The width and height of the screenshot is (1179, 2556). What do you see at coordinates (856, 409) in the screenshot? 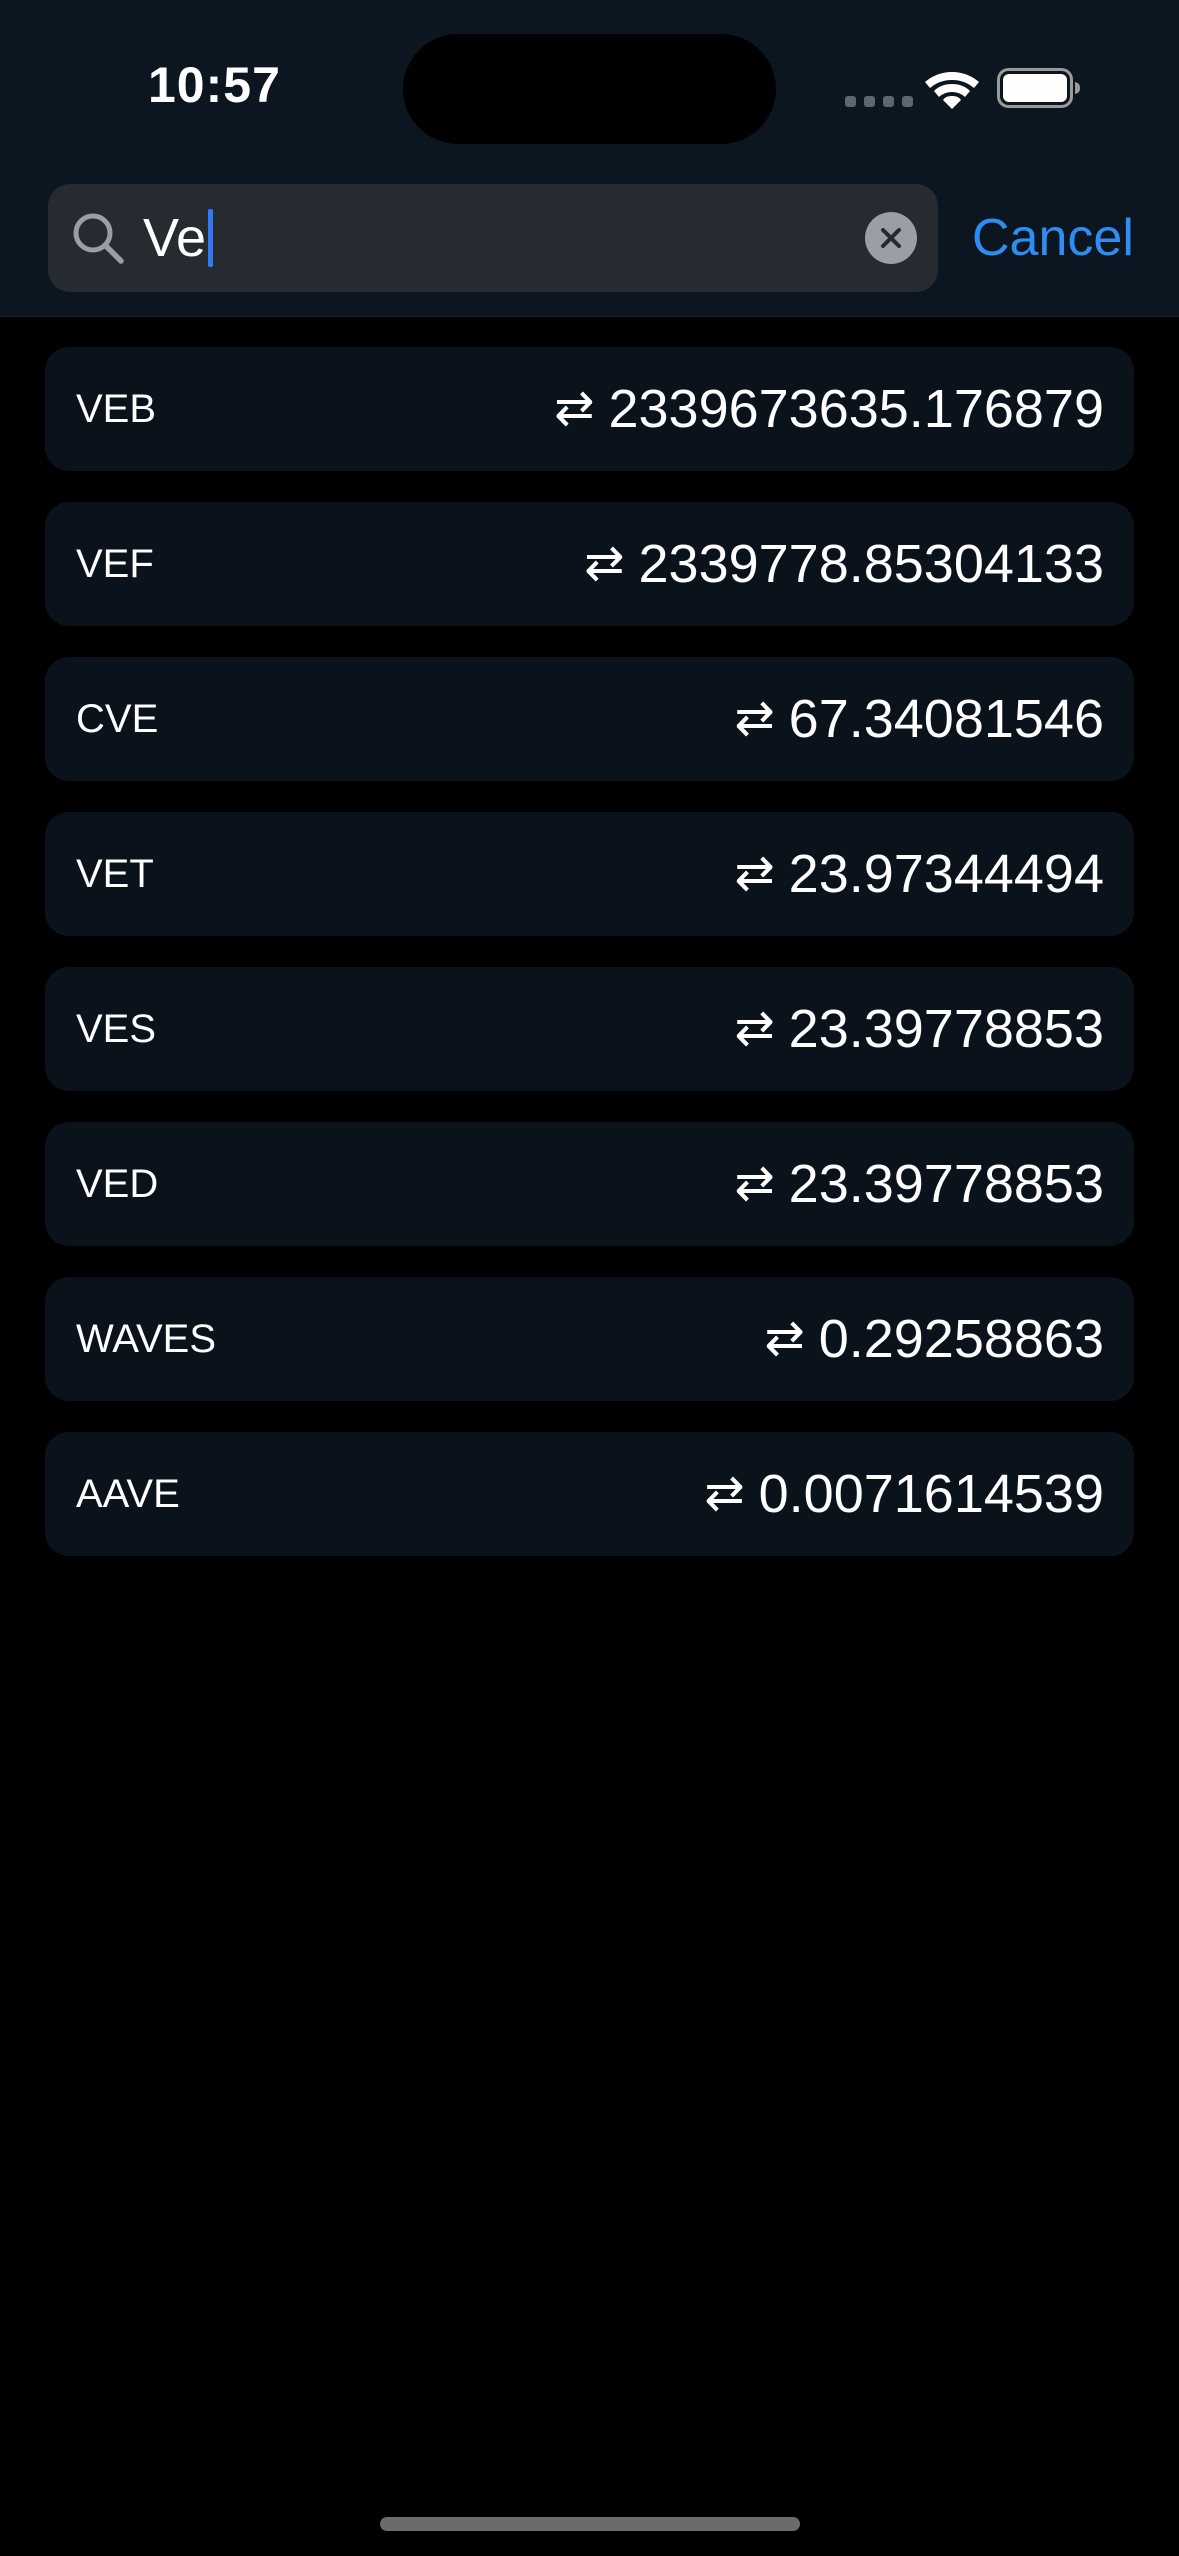
I see `rate-value: 2339673635.176879` at bounding box center [856, 409].